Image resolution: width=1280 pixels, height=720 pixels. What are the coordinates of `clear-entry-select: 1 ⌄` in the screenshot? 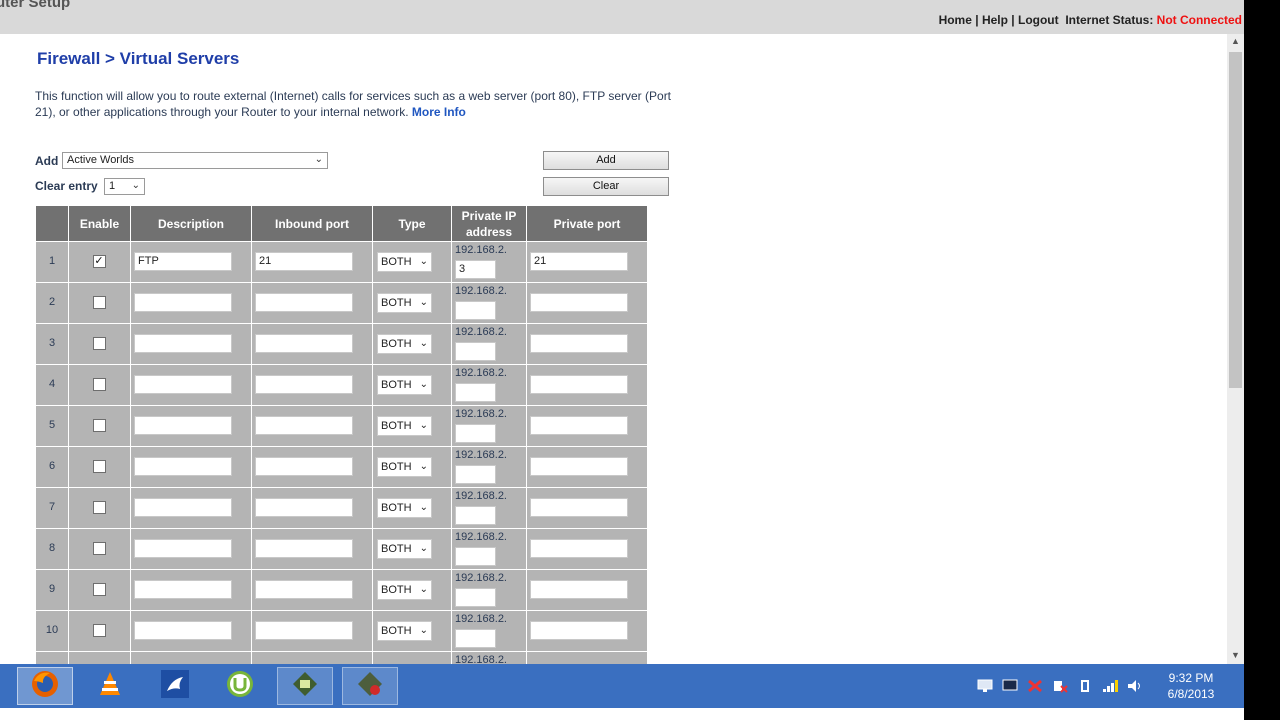 It's located at (124, 186).